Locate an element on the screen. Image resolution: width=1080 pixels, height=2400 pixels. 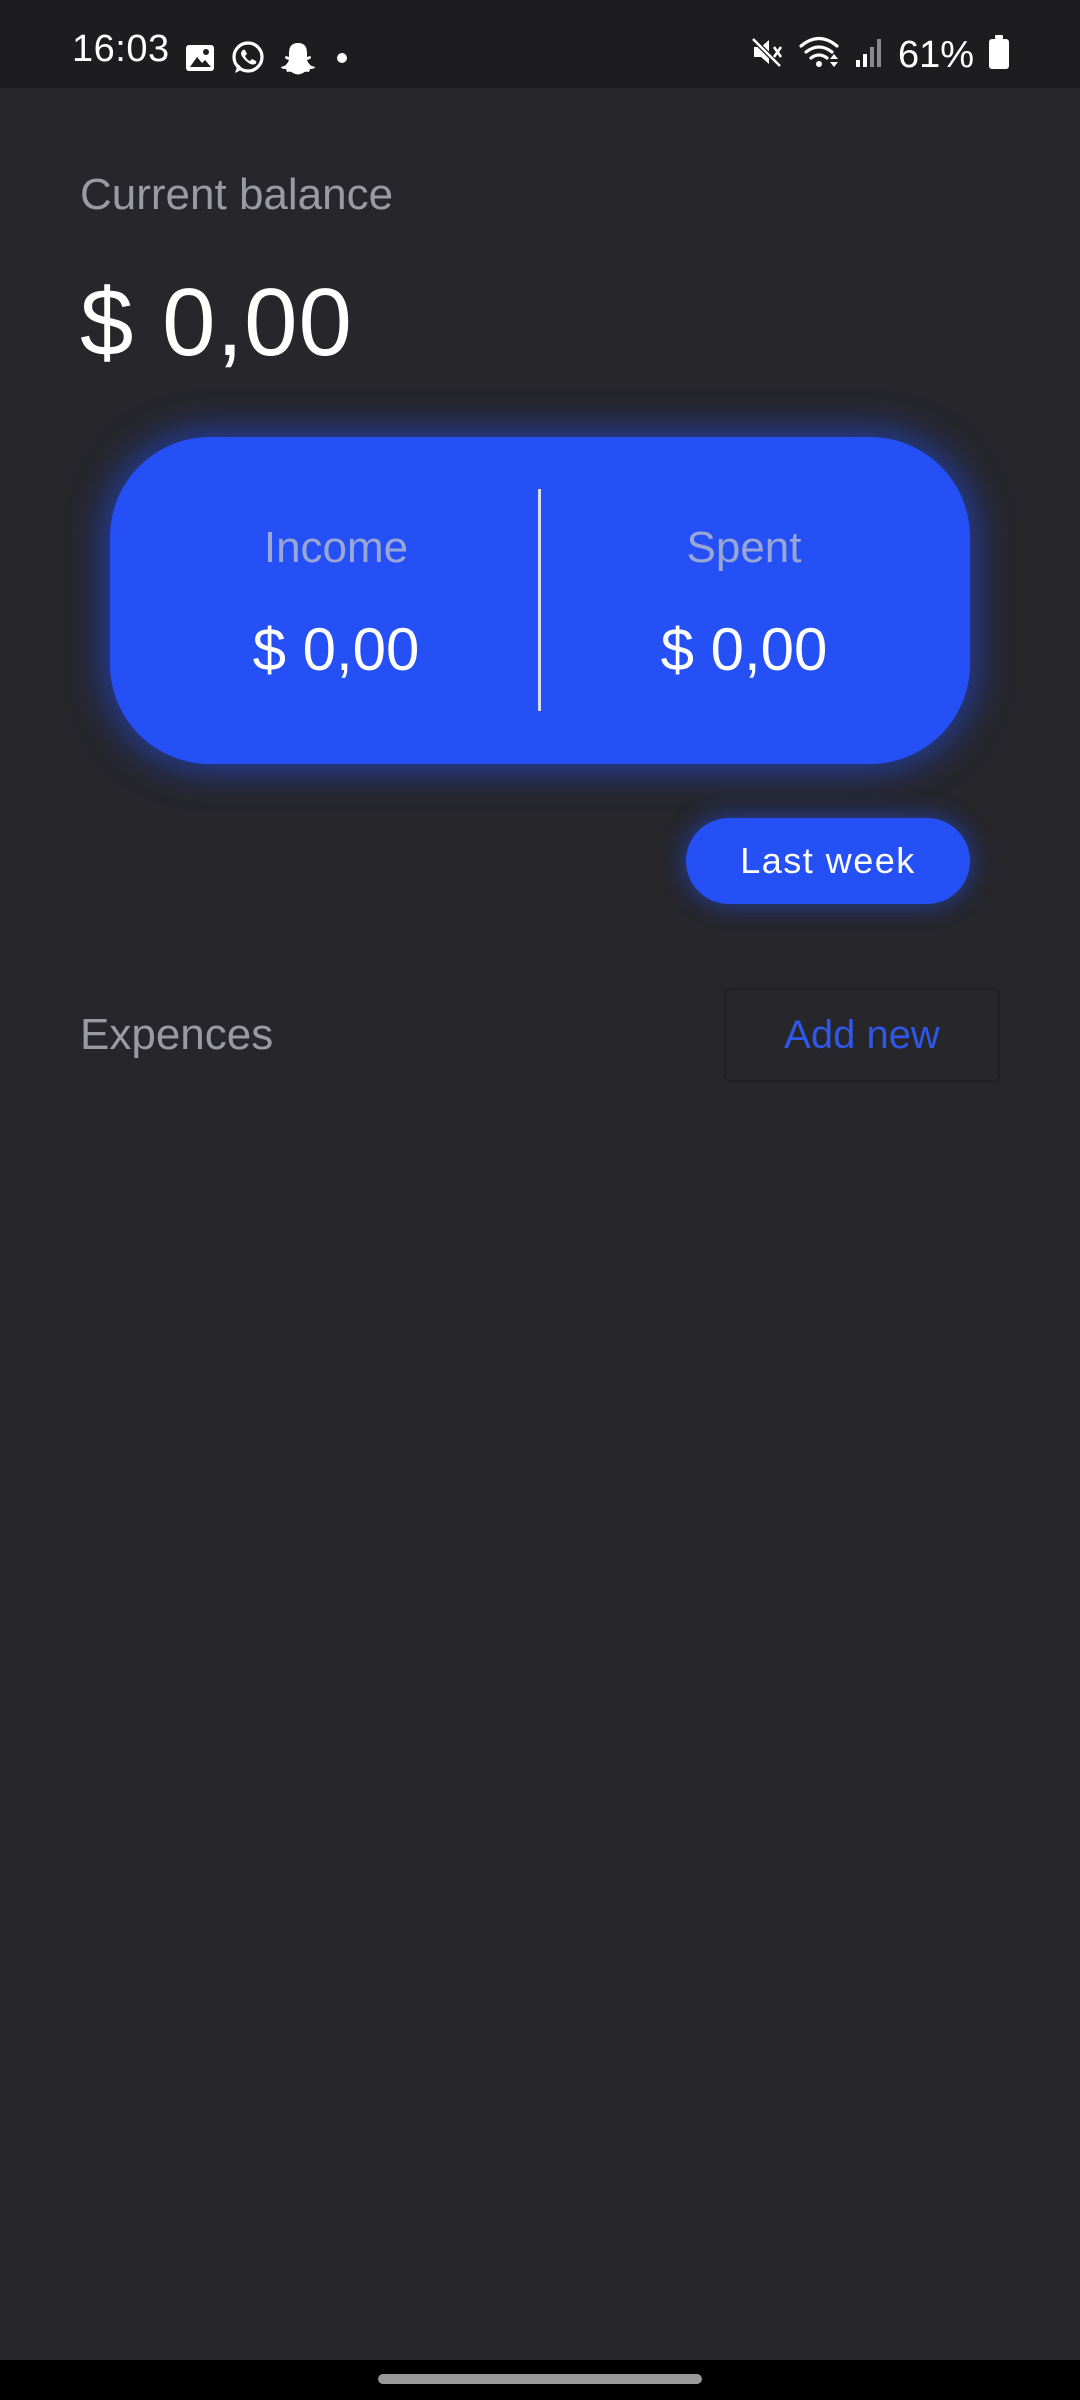
gallery-icon is located at coordinates (200, 58).